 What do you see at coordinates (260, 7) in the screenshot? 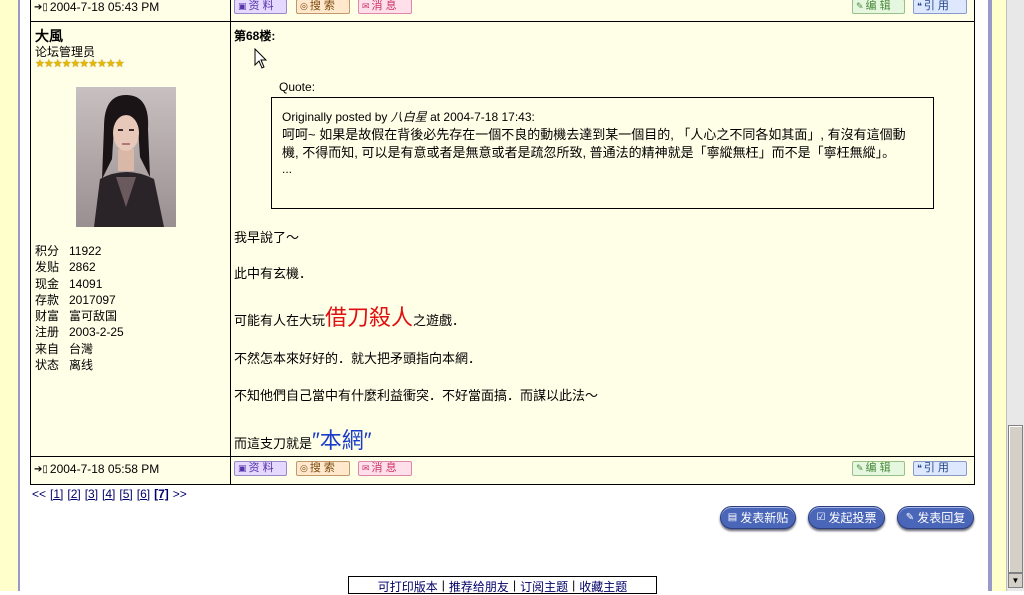
I see `prev-profile-button: ▣ 资 料` at bounding box center [260, 7].